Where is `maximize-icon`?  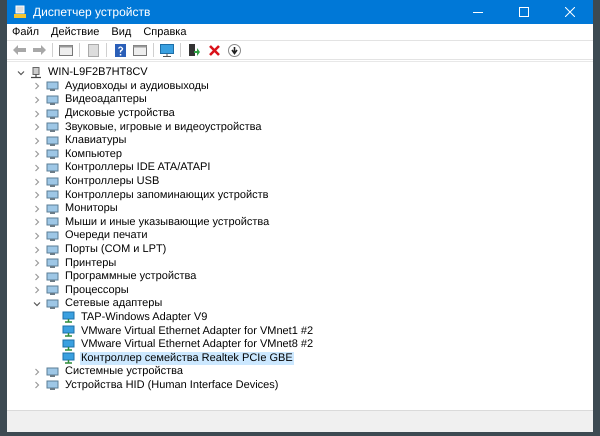 maximize-icon is located at coordinates (524, 12).